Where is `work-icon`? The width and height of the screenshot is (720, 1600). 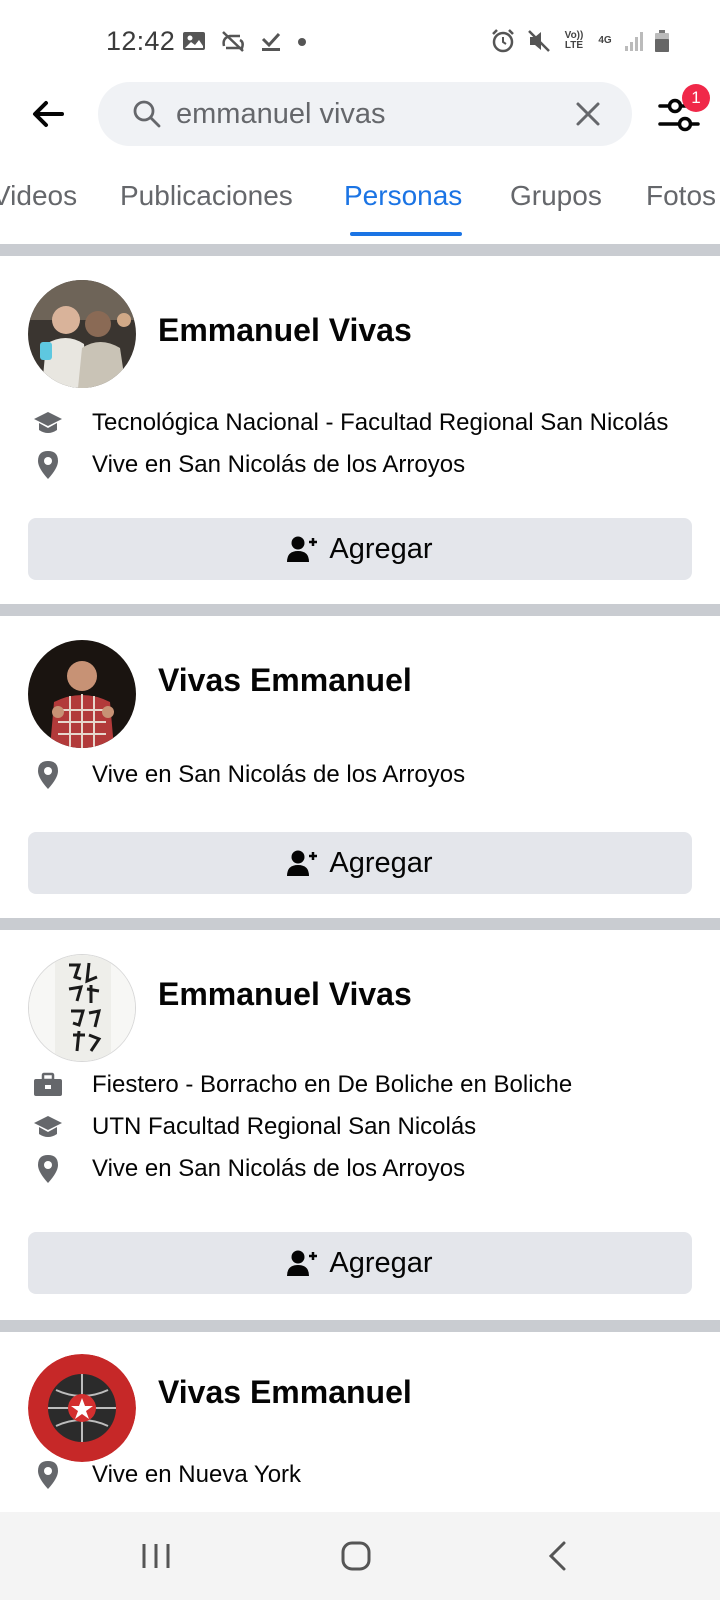 work-icon is located at coordinates (48, 1085).